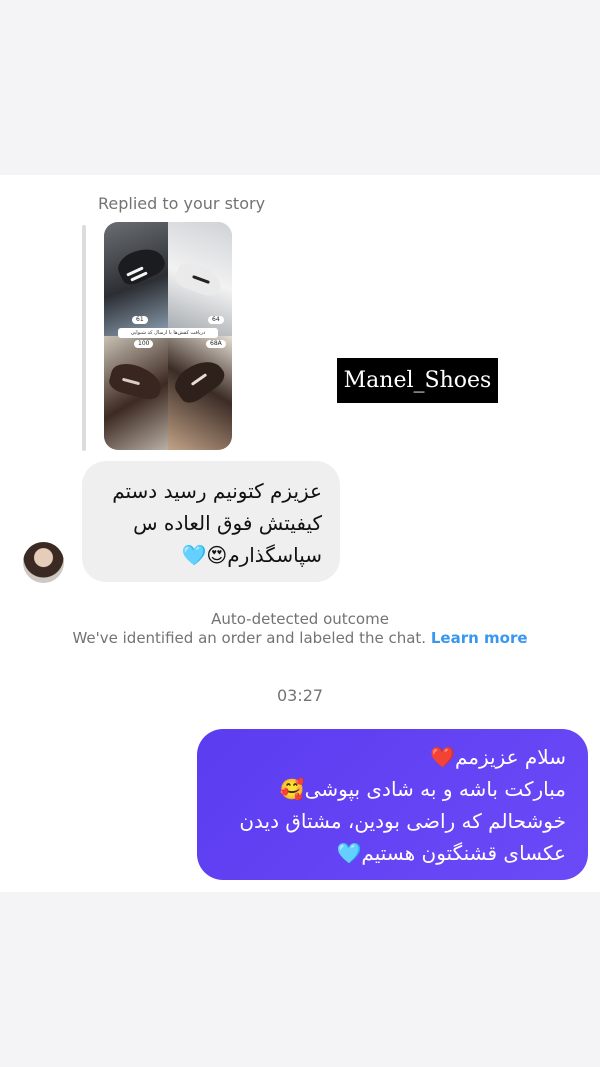 The height and width of the screenshot is (1067, 600). What do you see at coordinates (422, 789) in the screenshot?
I see `message-line: مبارکت باشه و به شادی بپوشی🥰` at bounding box center [422, 789].